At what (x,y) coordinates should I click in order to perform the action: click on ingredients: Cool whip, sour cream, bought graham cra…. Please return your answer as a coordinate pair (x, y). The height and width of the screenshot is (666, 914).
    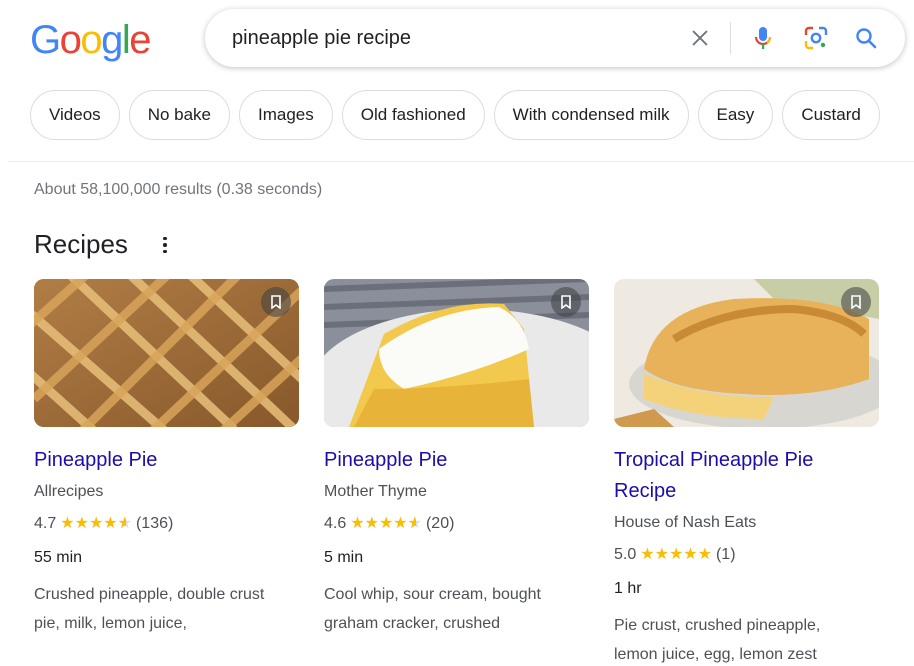
    Looking at the image, I should click on (432, 609).